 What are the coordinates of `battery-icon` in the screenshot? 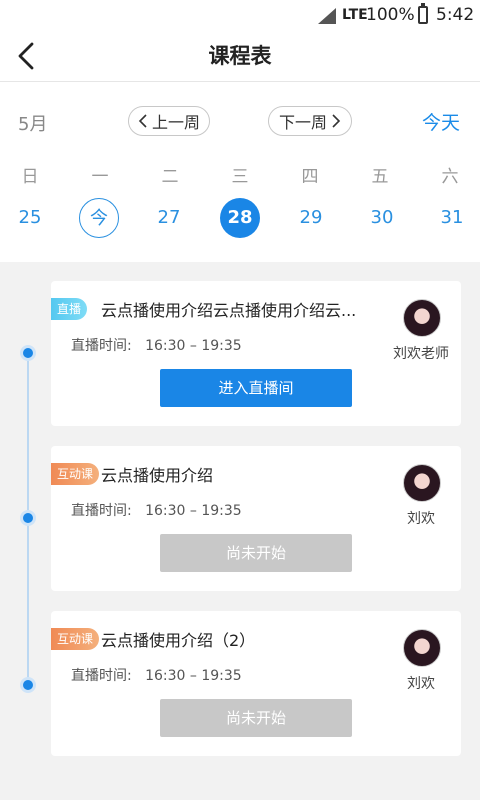 It's located at (423, 13).